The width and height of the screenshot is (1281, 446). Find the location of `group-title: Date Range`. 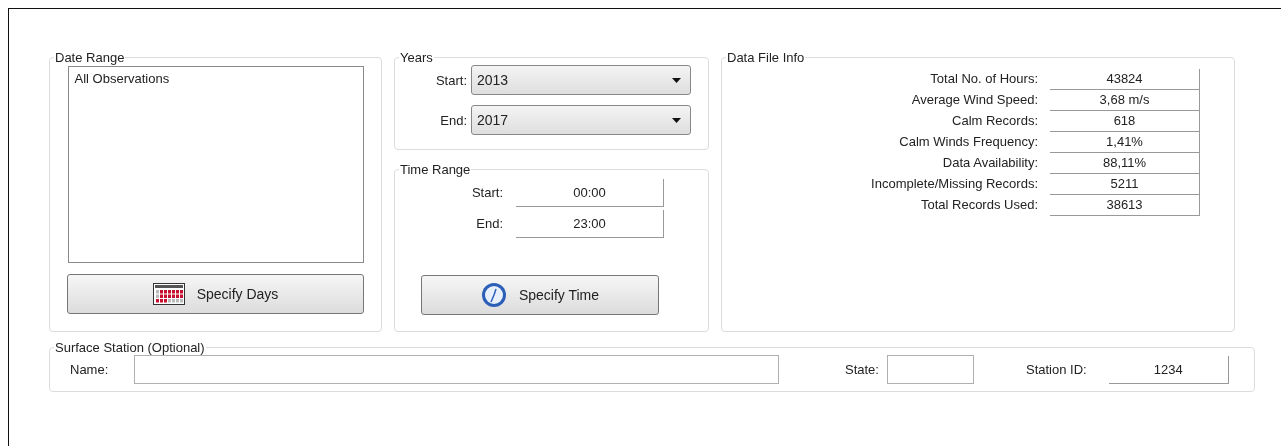

group-title: Date Range is located at coordinates (90, 57).